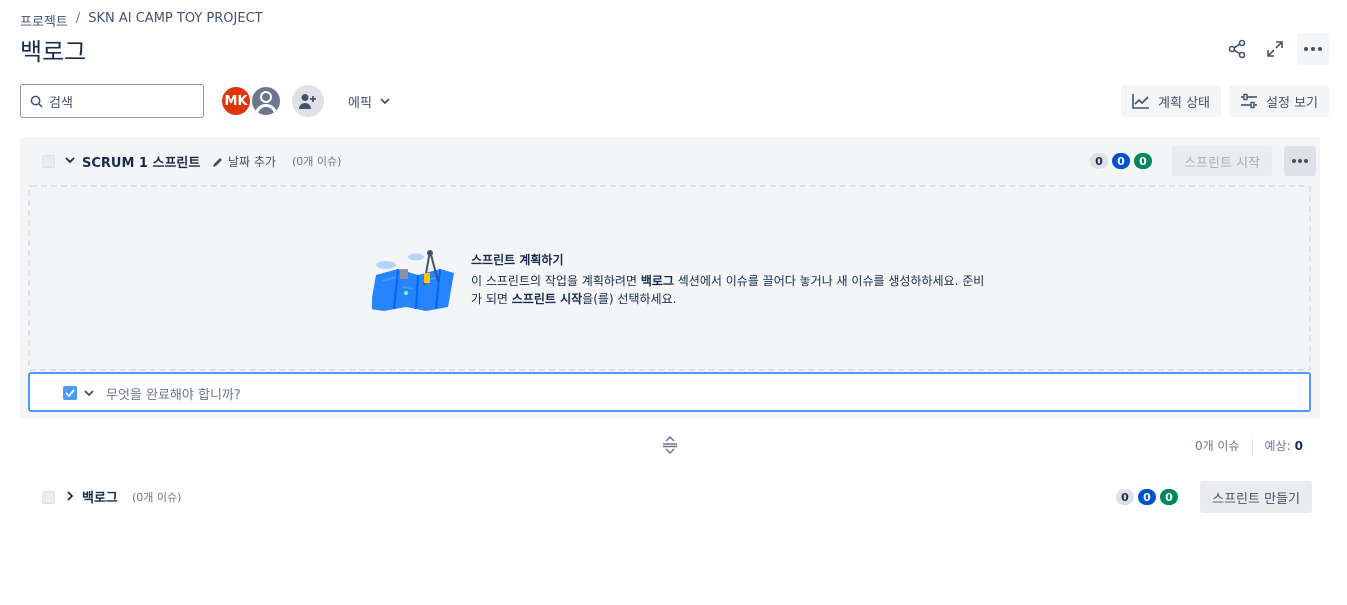  What do you see at coordinates (48, 497) in the screenshot?
I see `backlog-select-checkbox` at bounding box center [48, 497].